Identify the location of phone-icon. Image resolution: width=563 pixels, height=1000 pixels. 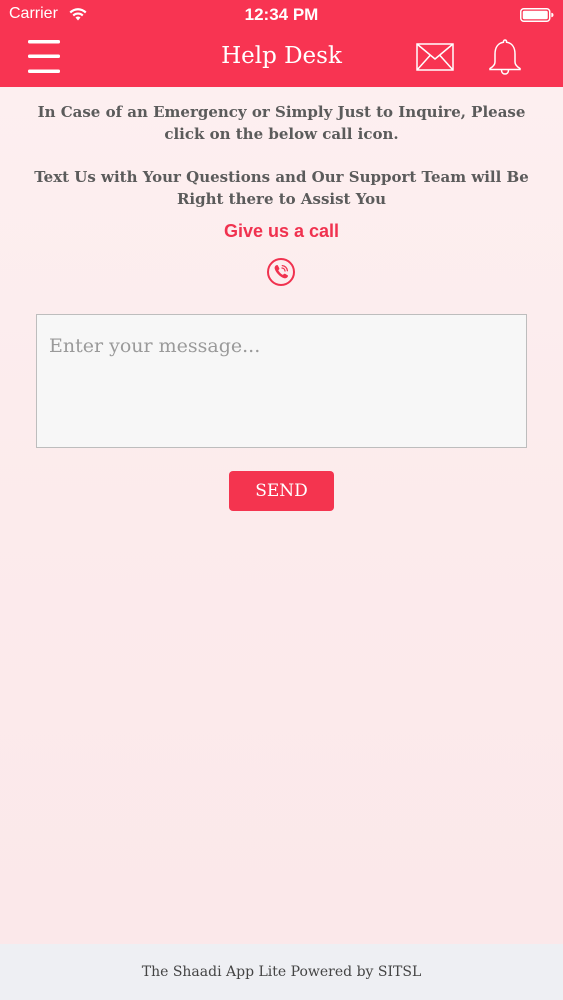
(281, 272).